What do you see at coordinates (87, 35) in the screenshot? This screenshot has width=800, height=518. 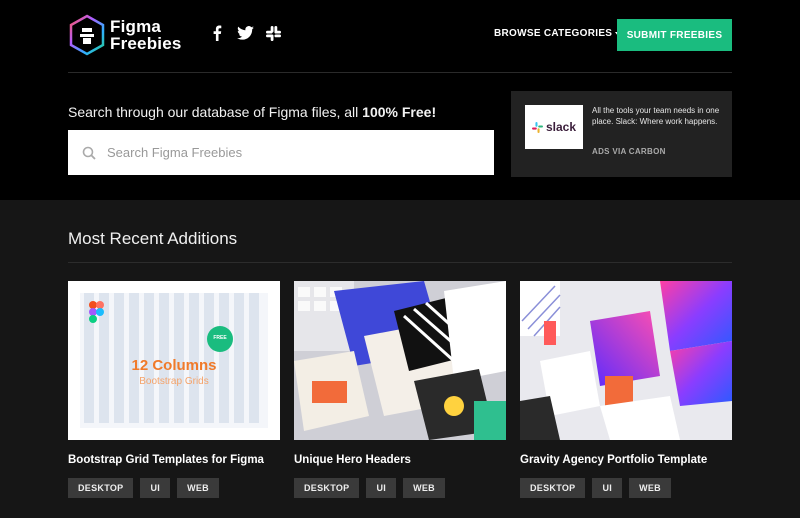 I see `figma-freebies-logo-icon` at bounding box center [87, 35].